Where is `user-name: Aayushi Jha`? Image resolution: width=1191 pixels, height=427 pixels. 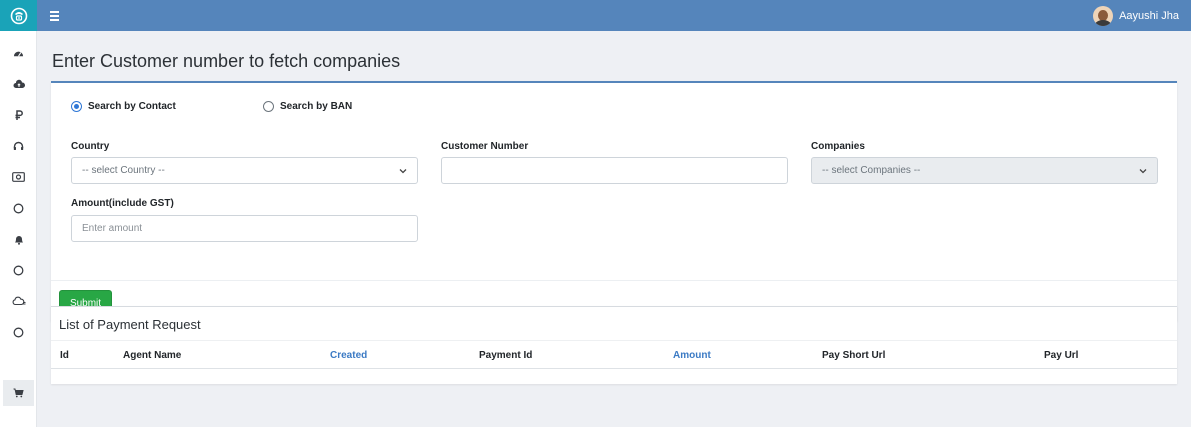
user-name: Aayushi Jha is located at coordinates (1149, 15).